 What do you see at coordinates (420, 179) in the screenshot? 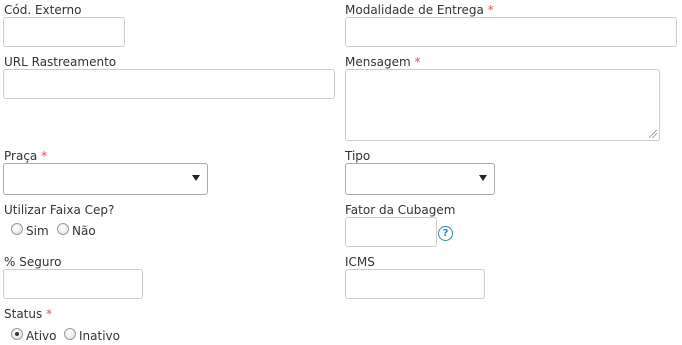
I see `tipo-select` at bounding box center [420, 179].